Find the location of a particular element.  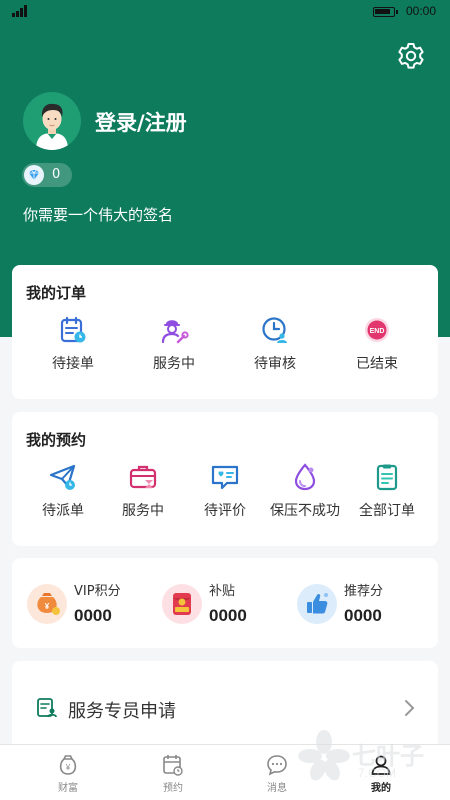

appt-pressure-failed-label: 保压不成功 is located at coordinates (305, 511).